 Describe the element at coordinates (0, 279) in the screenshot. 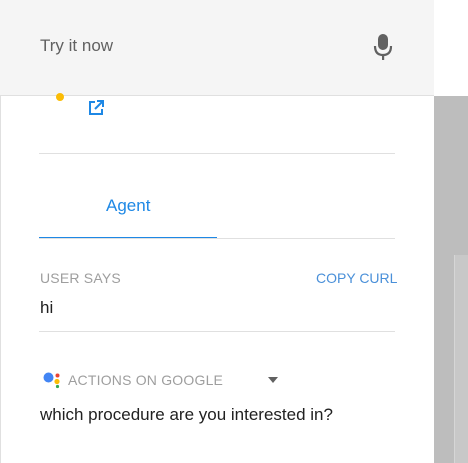

I see `panel-border` at that location.